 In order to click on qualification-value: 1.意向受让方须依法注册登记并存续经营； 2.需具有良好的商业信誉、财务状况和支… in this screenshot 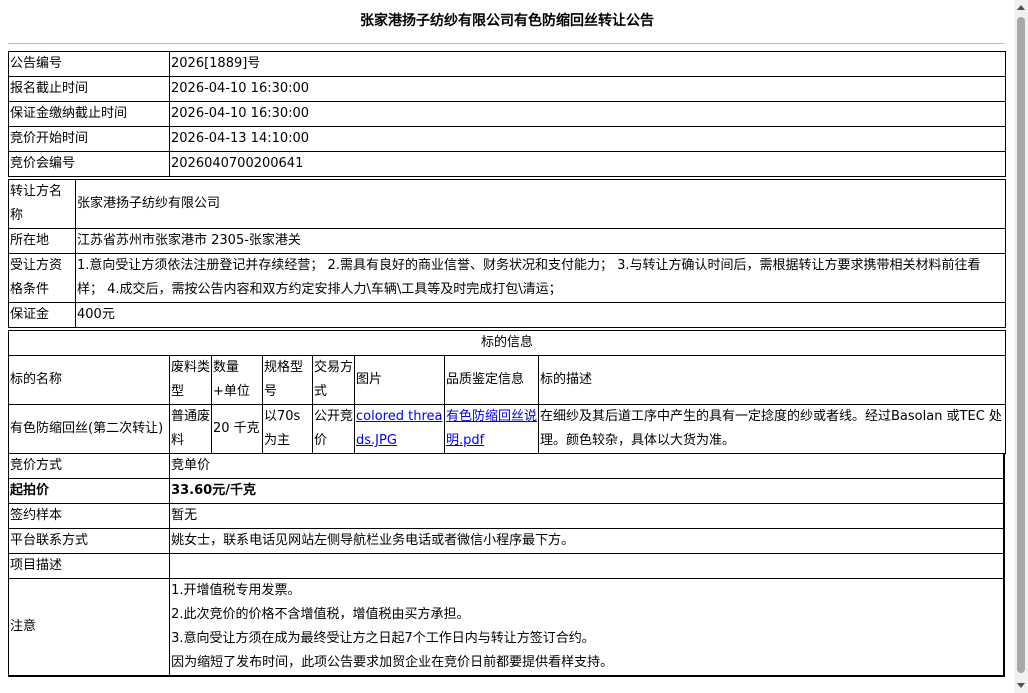, I will do `click(540, 278)`.